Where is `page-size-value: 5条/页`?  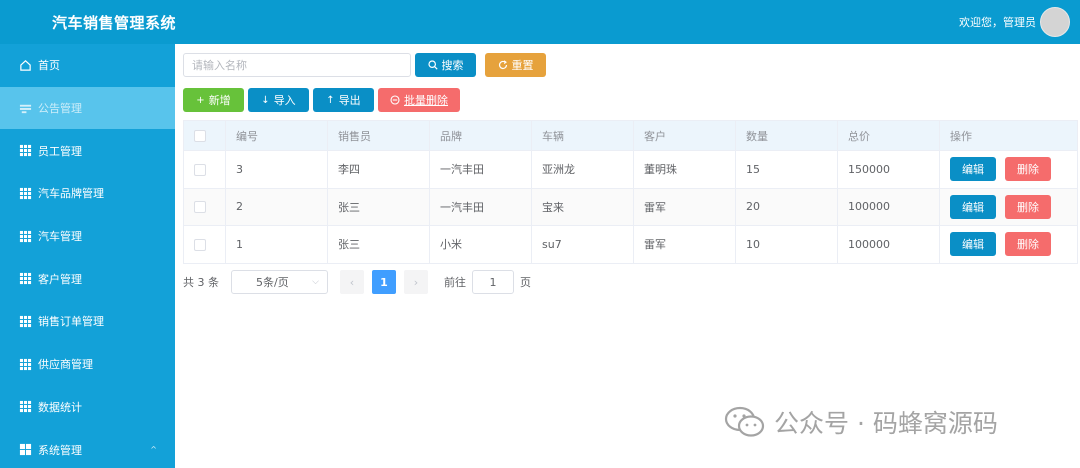 page-size-value: 5条/页 is located at coordinates (272, 282).